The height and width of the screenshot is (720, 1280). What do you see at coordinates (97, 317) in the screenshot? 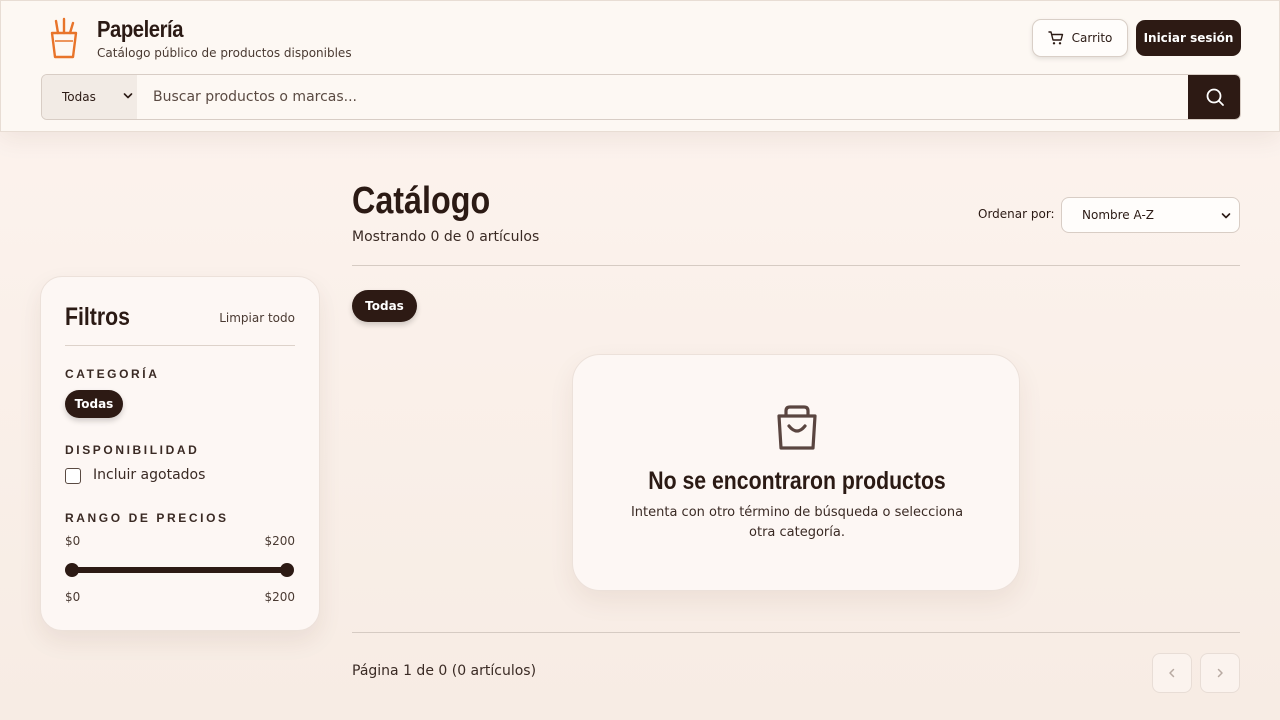
I see `filters-title: Filtros` at bounding box center [97, 317].